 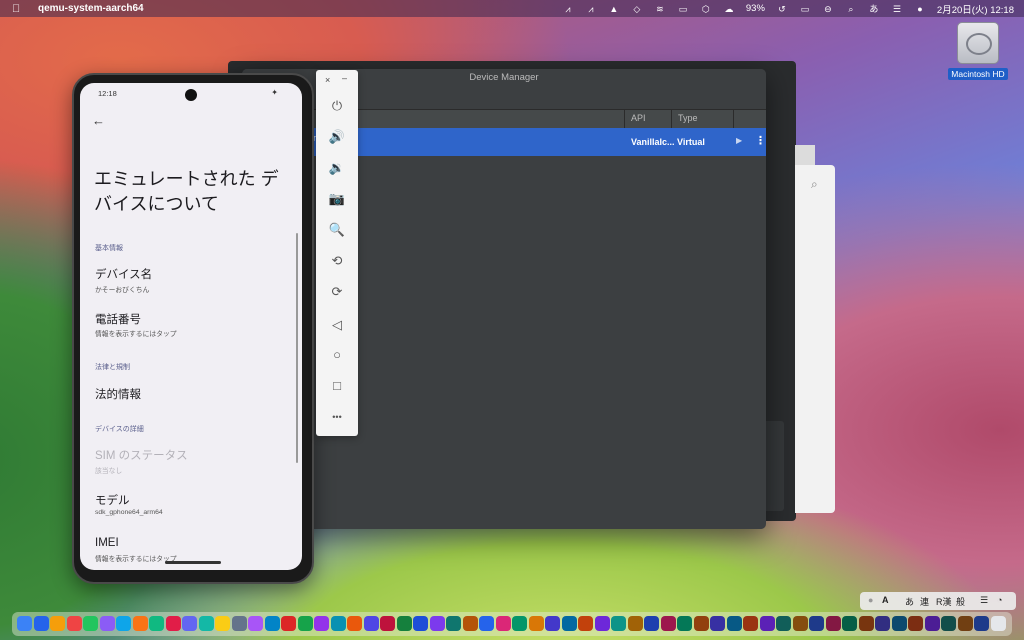 What do you see at coordinates (938, 601) in the screenshot?
I see `ime-palette: ● A あ 連 R漢 般 ☰ ◔` at bounding box center [938, 601].